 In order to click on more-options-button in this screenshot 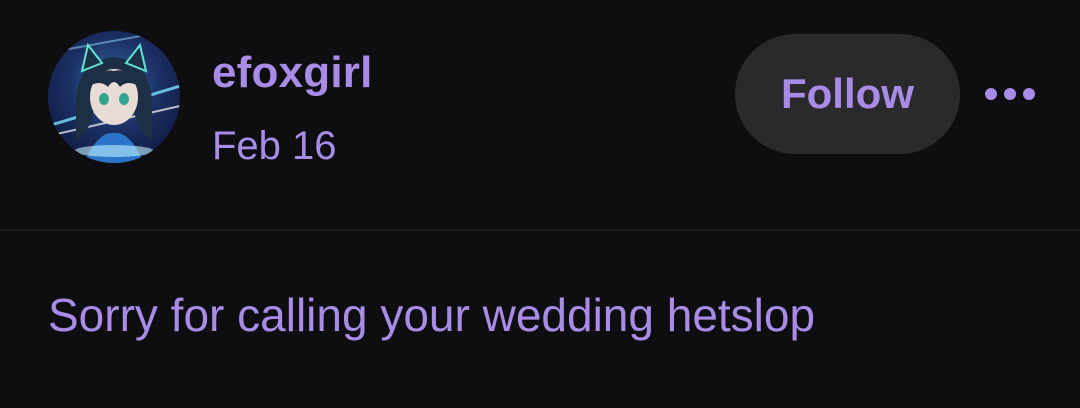, I will do `click(1010, 94)`.